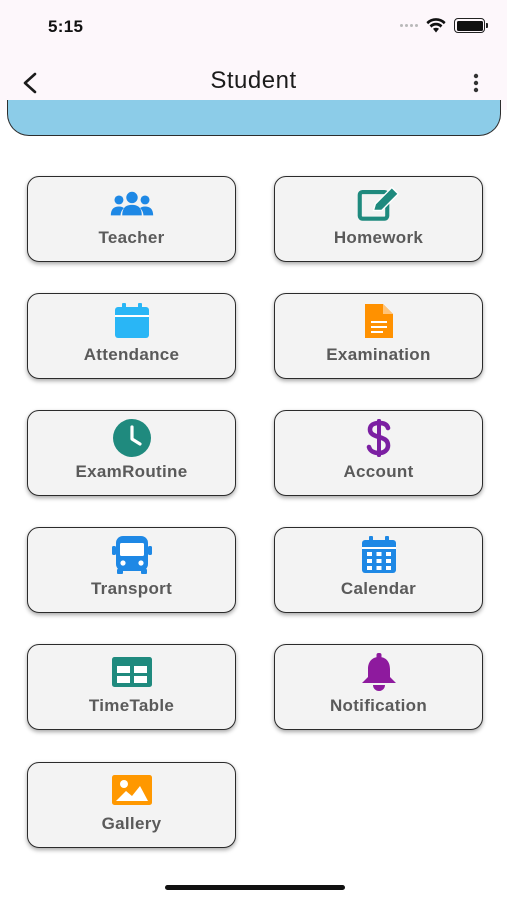 Image resolution: width=507 pixels, height=900 pixels. I want to click on tile-notification: Notification, so click(378, 687).